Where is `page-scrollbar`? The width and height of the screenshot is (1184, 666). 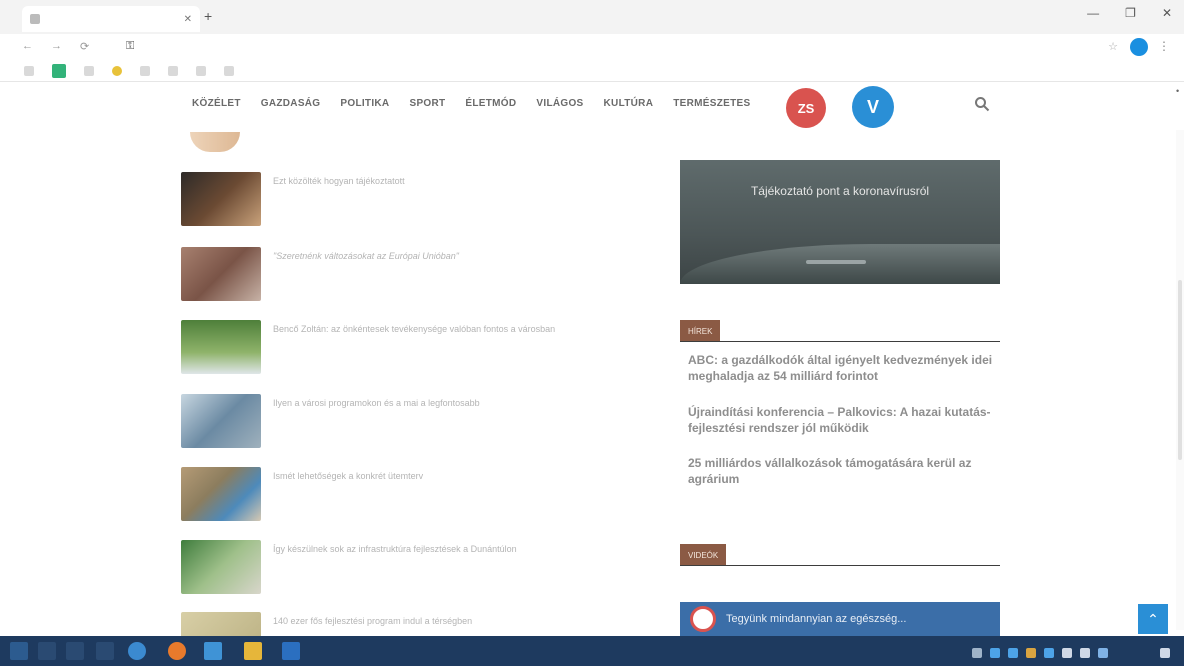
page-scrollbar is located at coordinates (1180, 380).